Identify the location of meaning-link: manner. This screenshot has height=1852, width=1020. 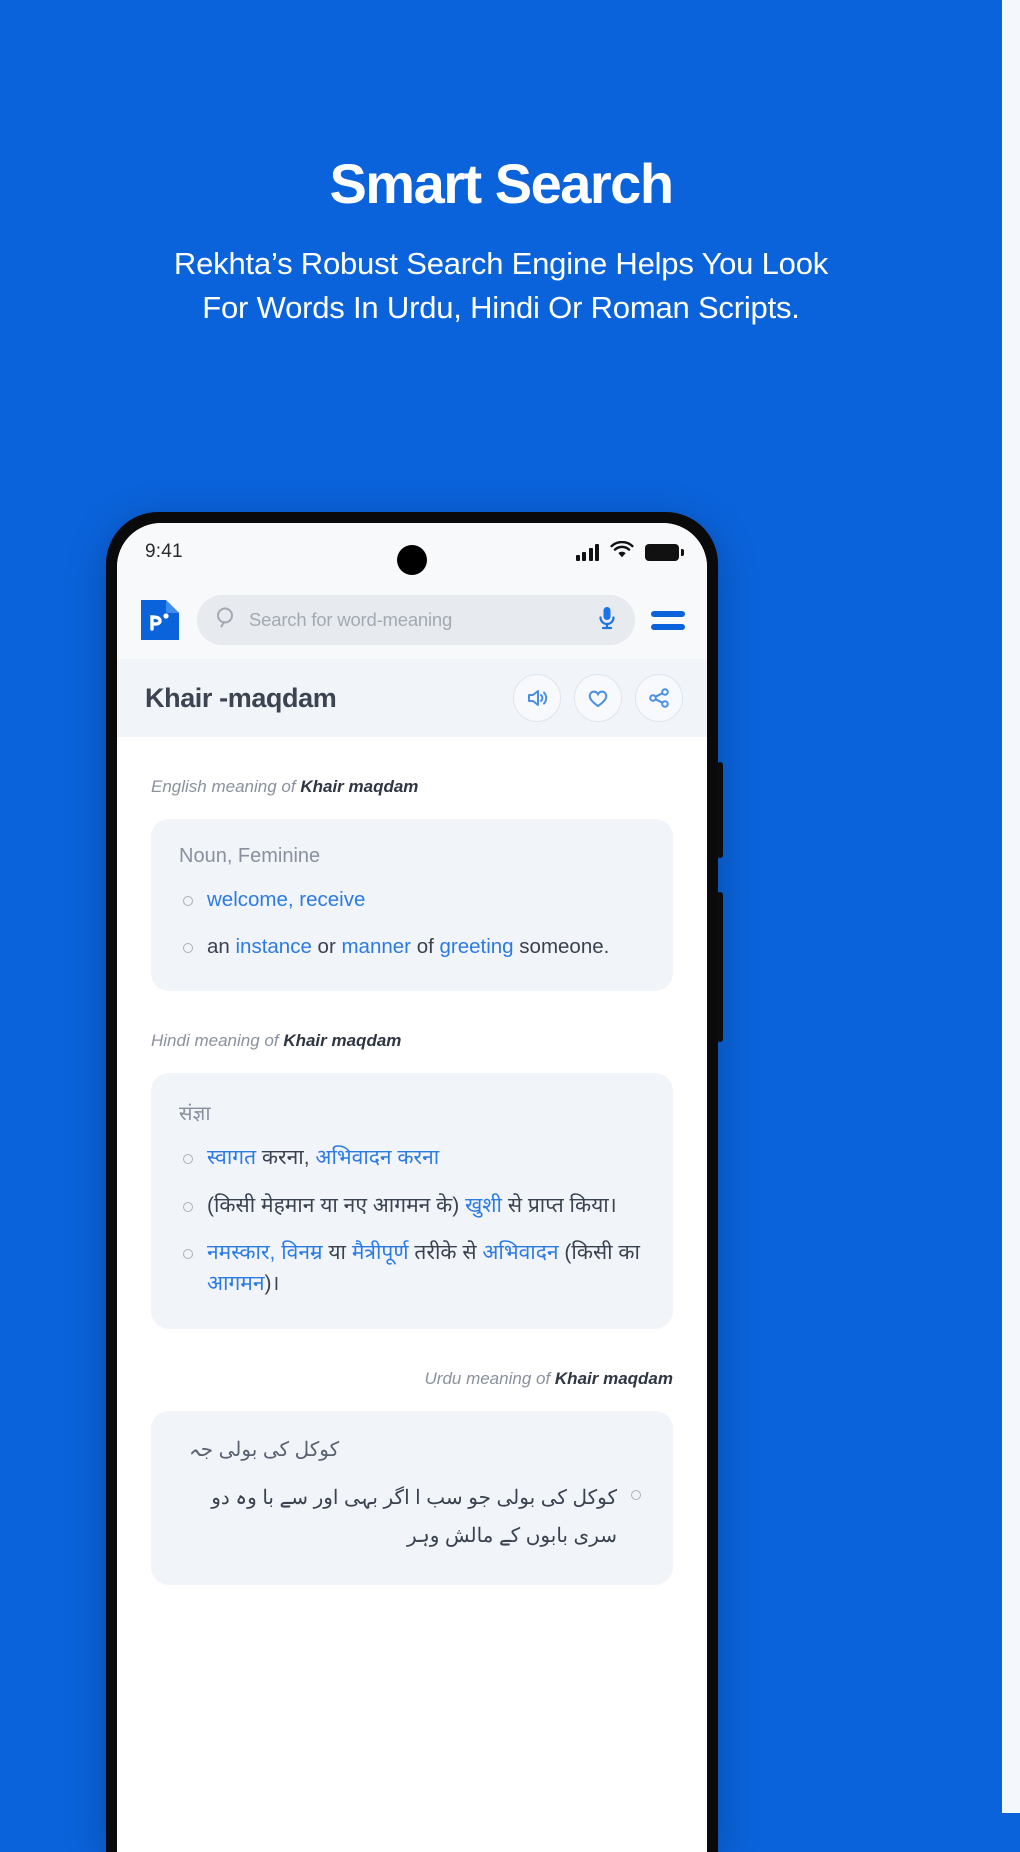
(376, 946).